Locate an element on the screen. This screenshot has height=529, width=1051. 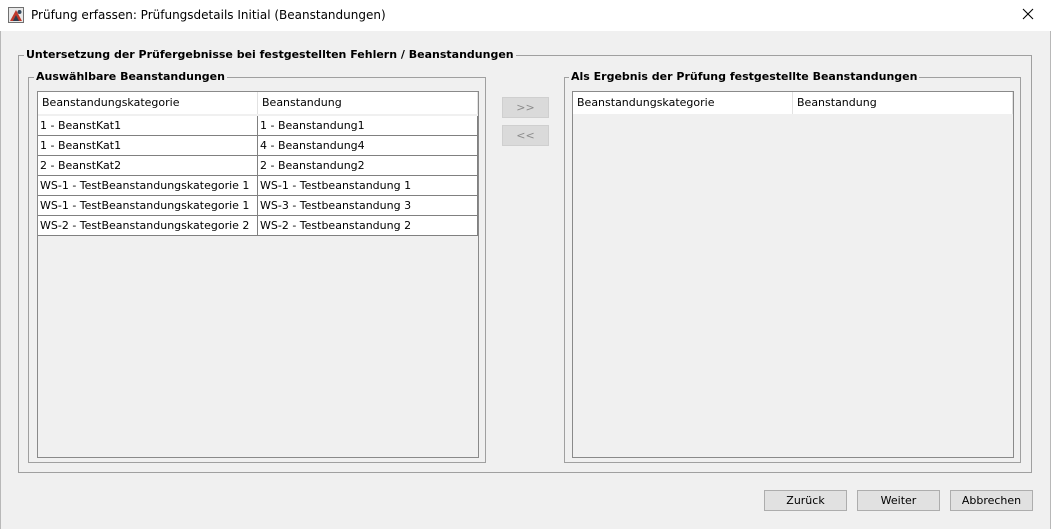
add-button: >> is located at coordinates (525, 107).